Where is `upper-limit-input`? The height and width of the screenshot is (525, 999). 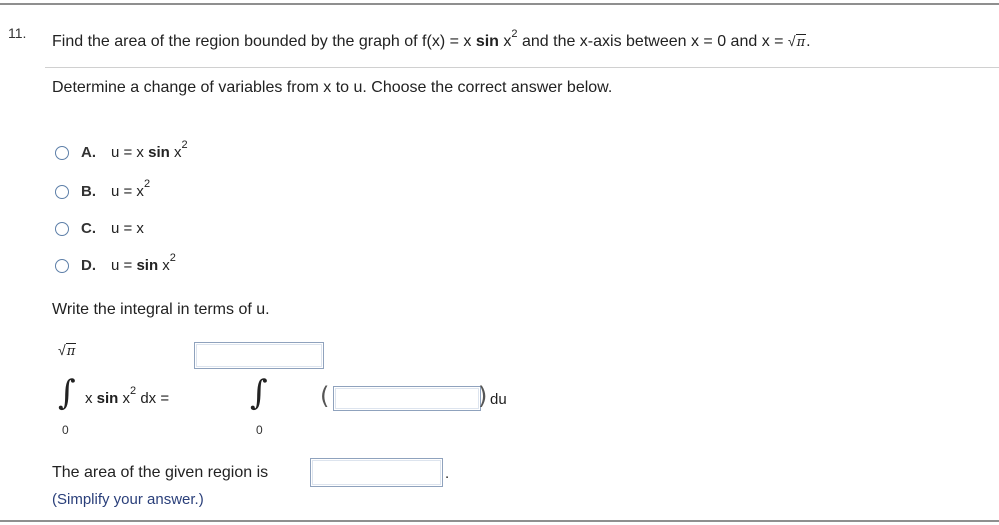
upper-limit-input is located at coordinates (259, 355).